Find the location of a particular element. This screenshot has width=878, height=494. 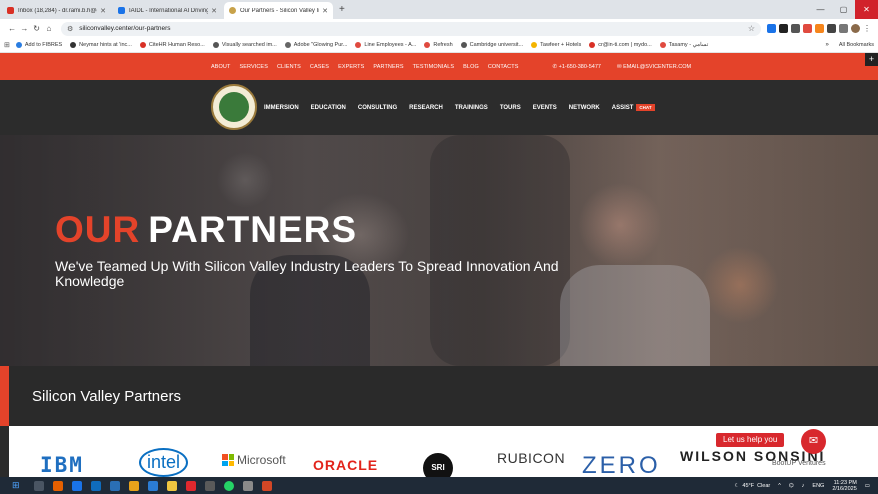

search-icon is located at coordinates (39, 485).